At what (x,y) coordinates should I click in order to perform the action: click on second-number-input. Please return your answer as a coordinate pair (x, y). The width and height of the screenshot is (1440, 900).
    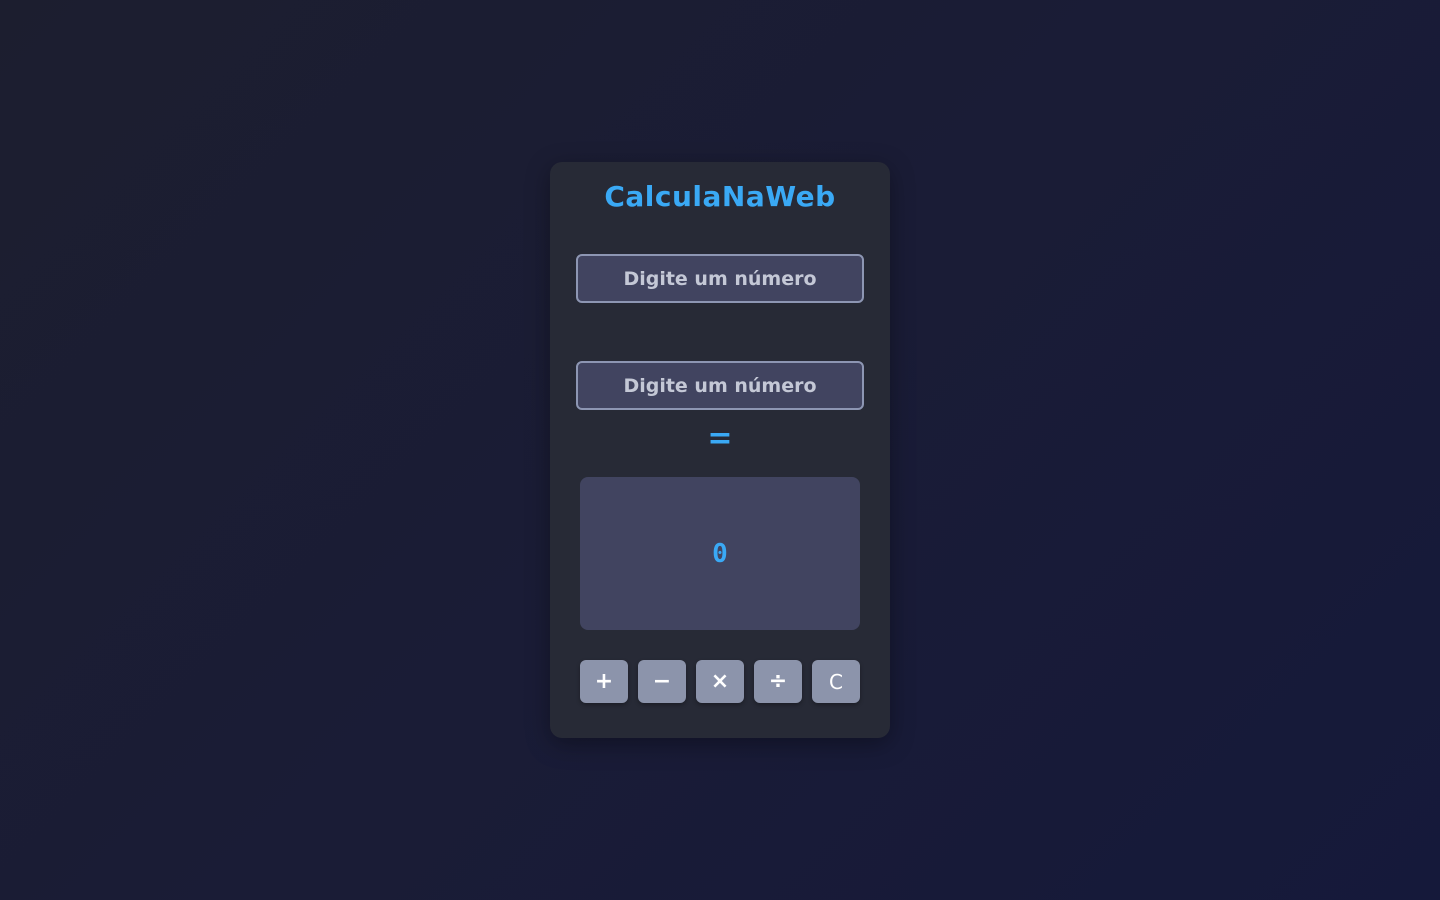
    Looking at the image, I should click on (720, 385).